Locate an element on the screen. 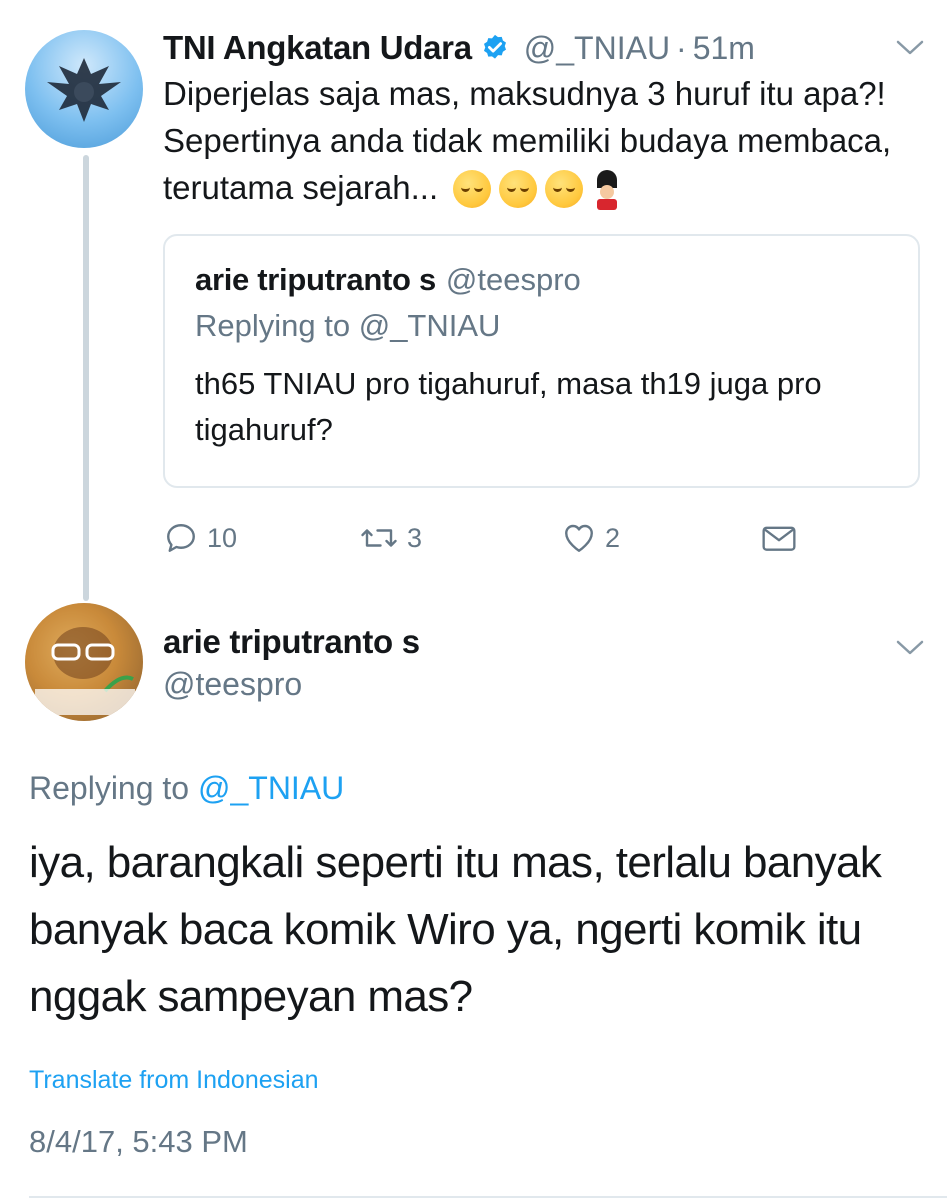  like-count: 2 is located at coordinates (613, 537).